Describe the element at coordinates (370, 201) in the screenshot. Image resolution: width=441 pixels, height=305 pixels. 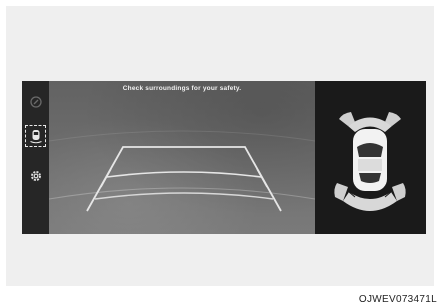
I see `rear-sensor-zone` at that location.